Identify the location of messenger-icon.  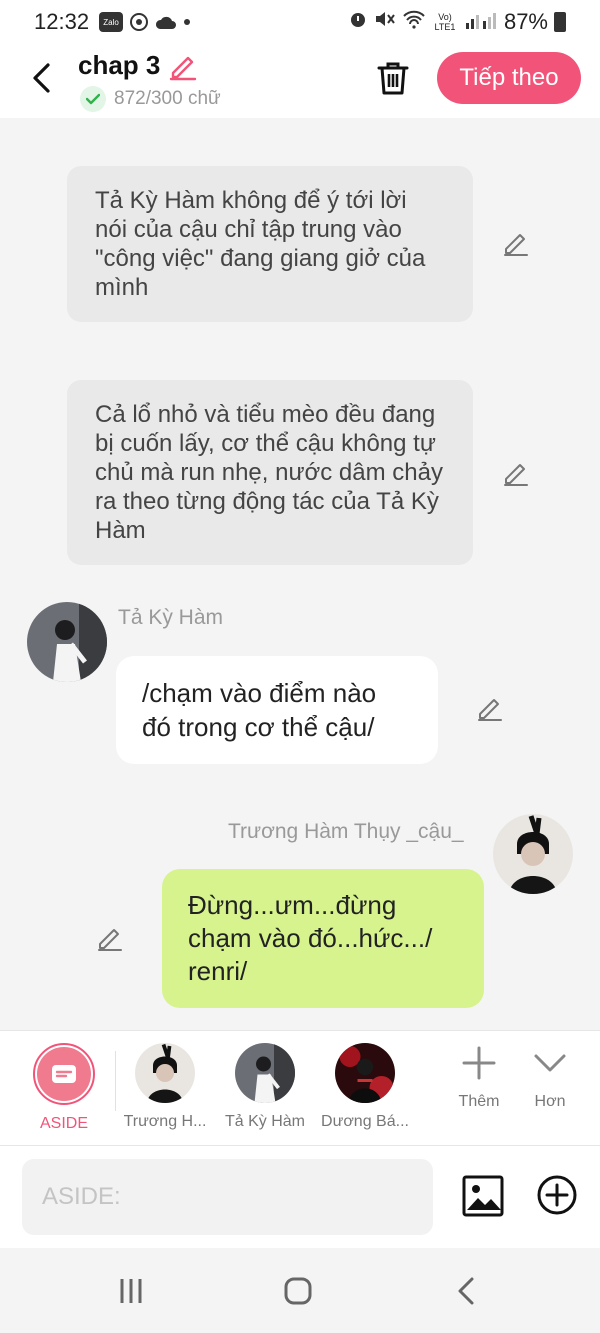
(139, 22).